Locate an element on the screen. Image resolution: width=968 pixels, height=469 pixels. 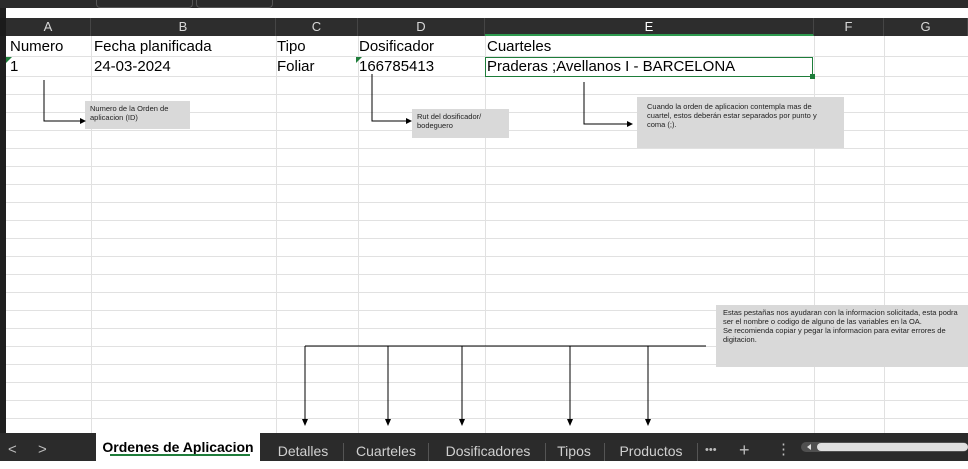
tab-dosificadores: Dosificadores is located at coordinates (488, 447).